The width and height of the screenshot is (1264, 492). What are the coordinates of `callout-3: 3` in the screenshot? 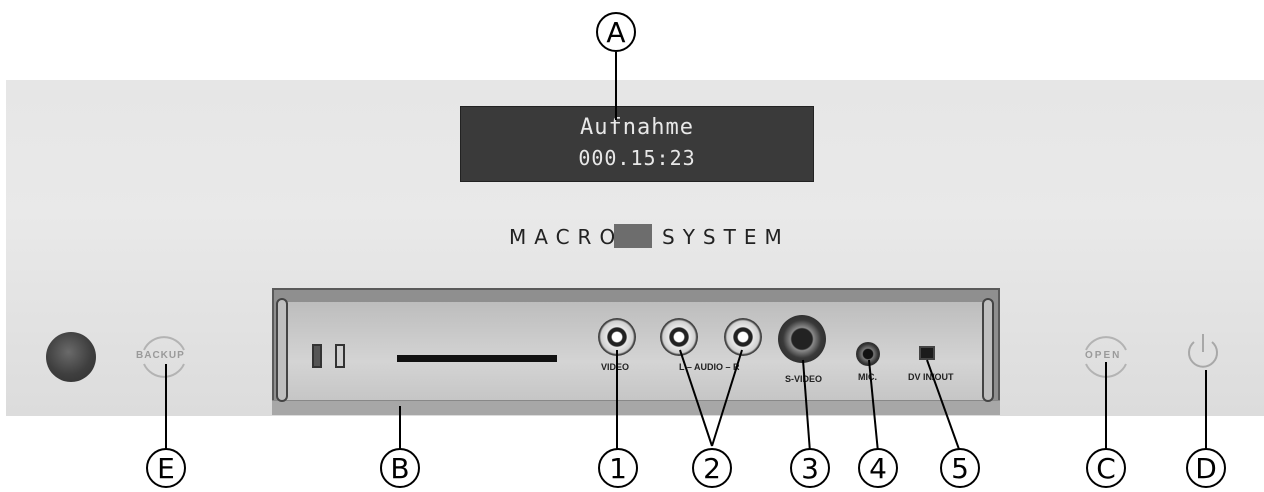 It's located at (810, 468).